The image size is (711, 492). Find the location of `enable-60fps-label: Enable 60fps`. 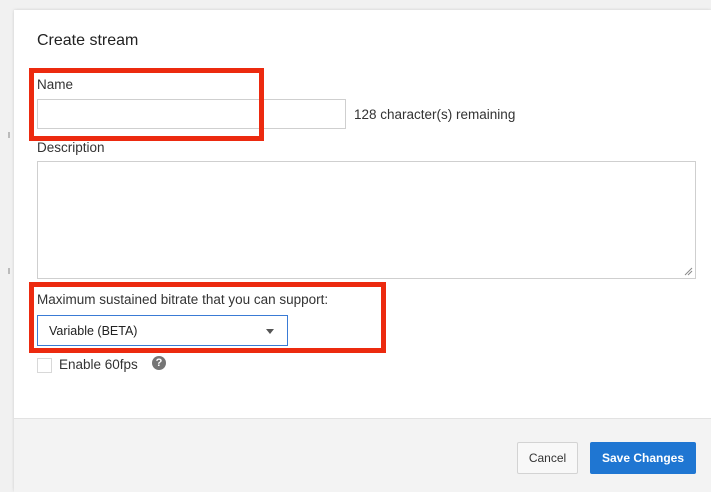

enable-60fps-label: Enable 60fps is located at coordinates (98, 364).